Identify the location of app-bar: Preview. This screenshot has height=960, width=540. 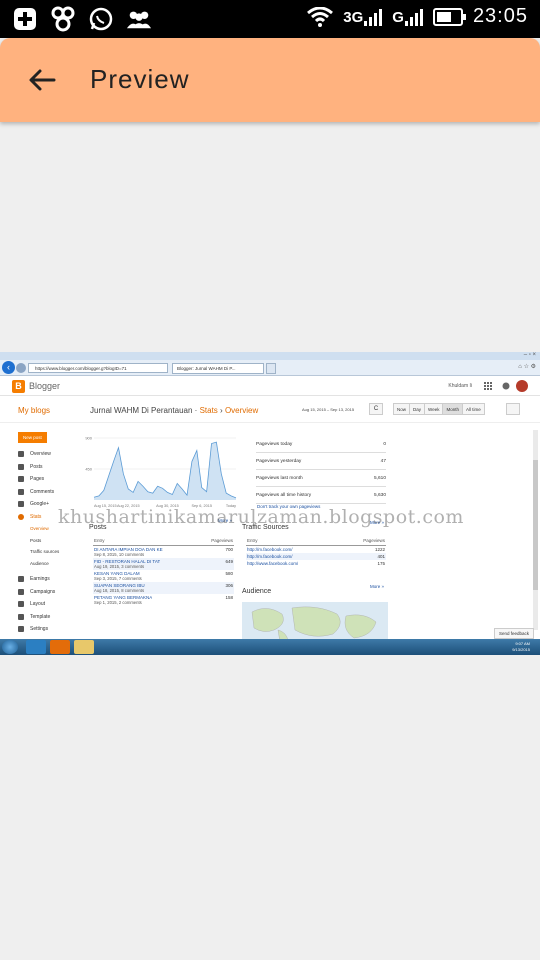
(270, 80).